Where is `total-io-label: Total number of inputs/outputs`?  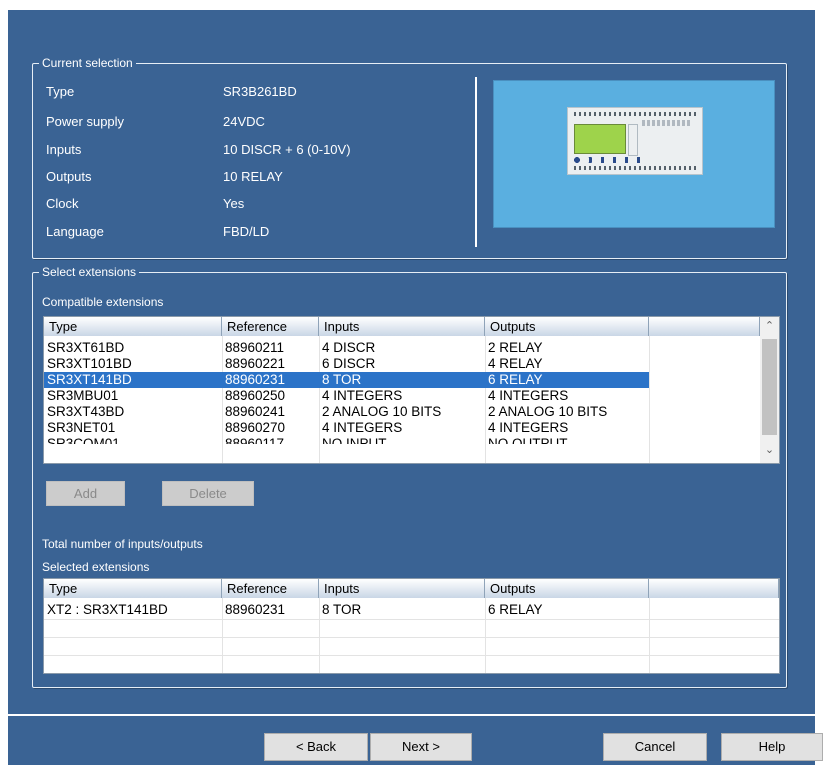
total-io-label: Total number of inputs/outputs is located at coordinates (122, 544).